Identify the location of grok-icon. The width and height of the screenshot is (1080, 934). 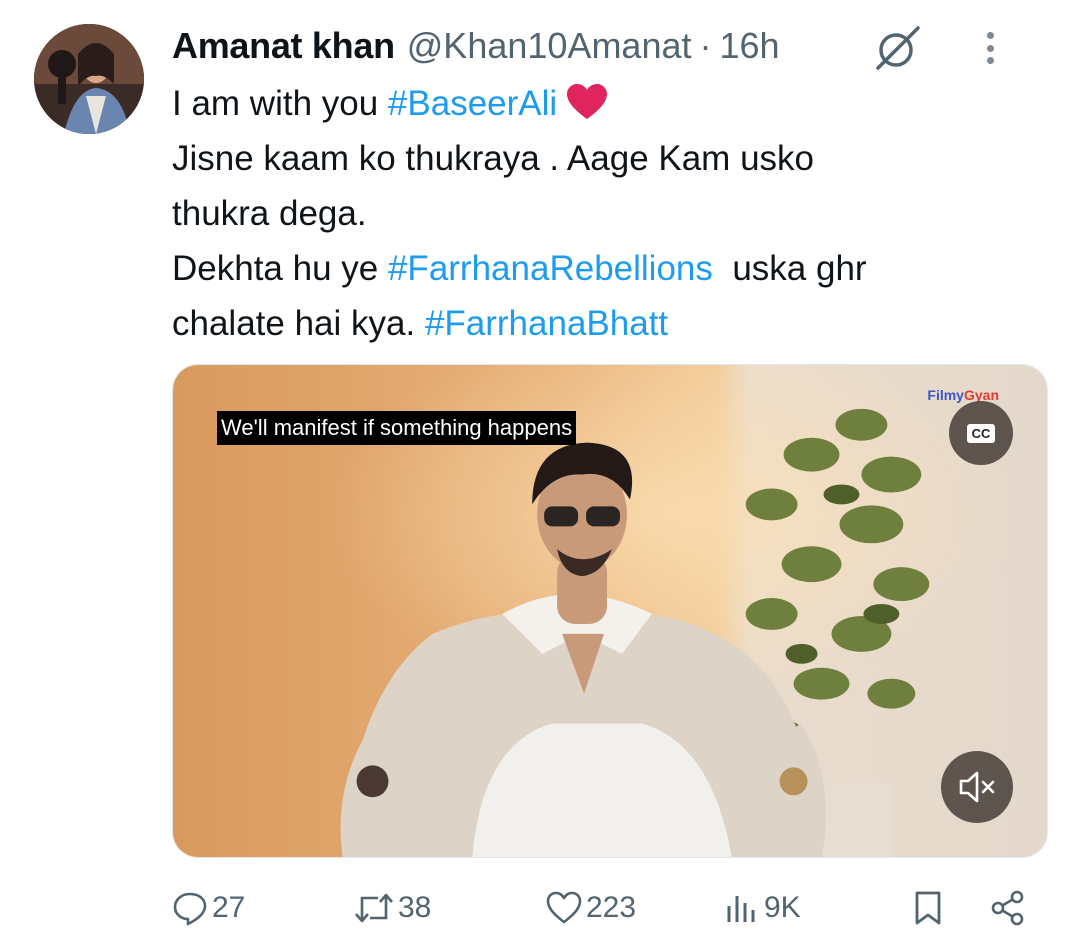
(898, 48).